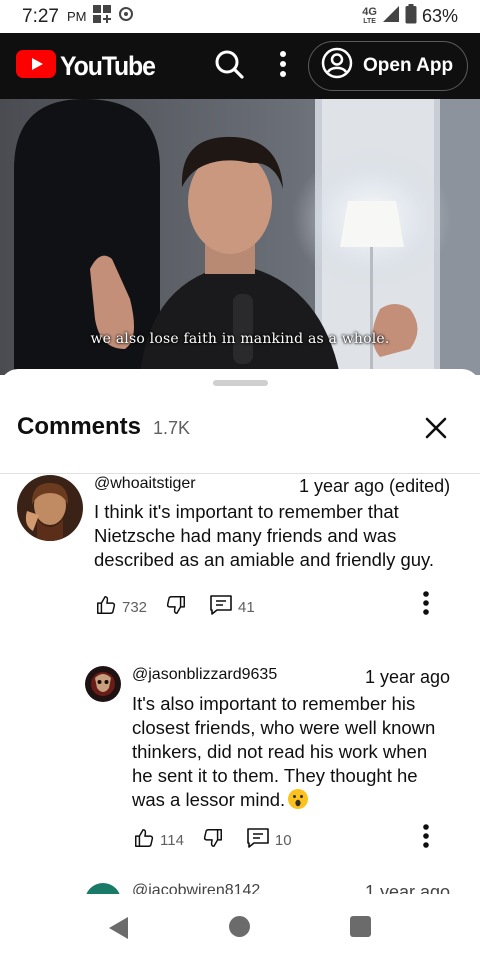  I want to click on like-button: 114, so click(158, 840).